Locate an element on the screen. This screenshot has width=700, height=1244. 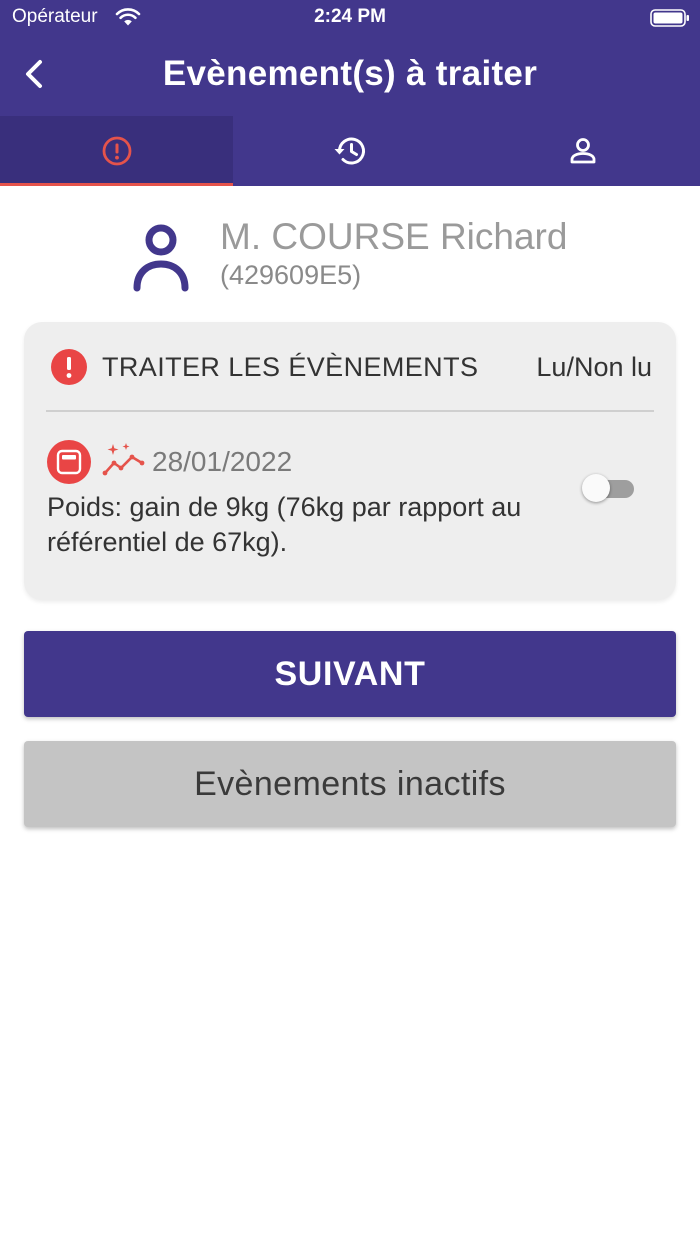
tab-bar is located at coordinates (350, 151).